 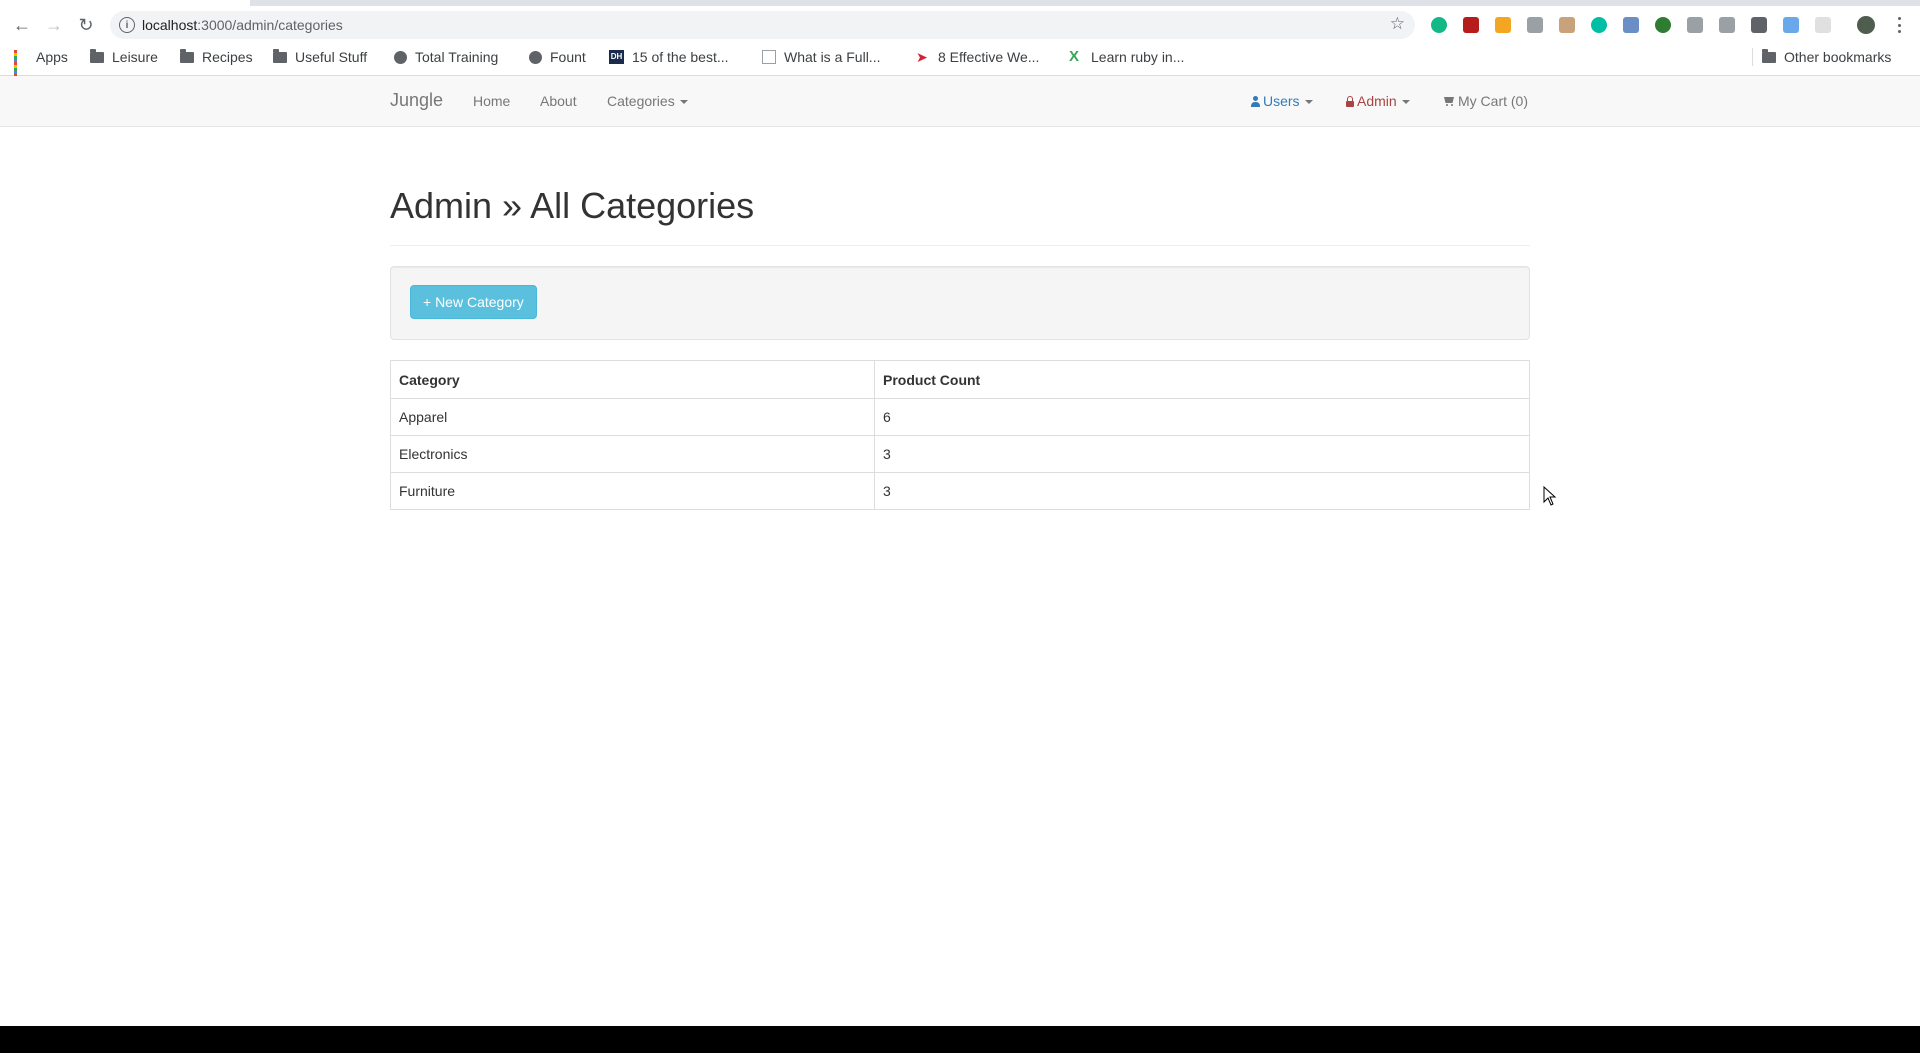 What do you see at coordinates (632, 379) in the screenshot?
I see `column-header-category: Category` at bounding box center [632, 379].